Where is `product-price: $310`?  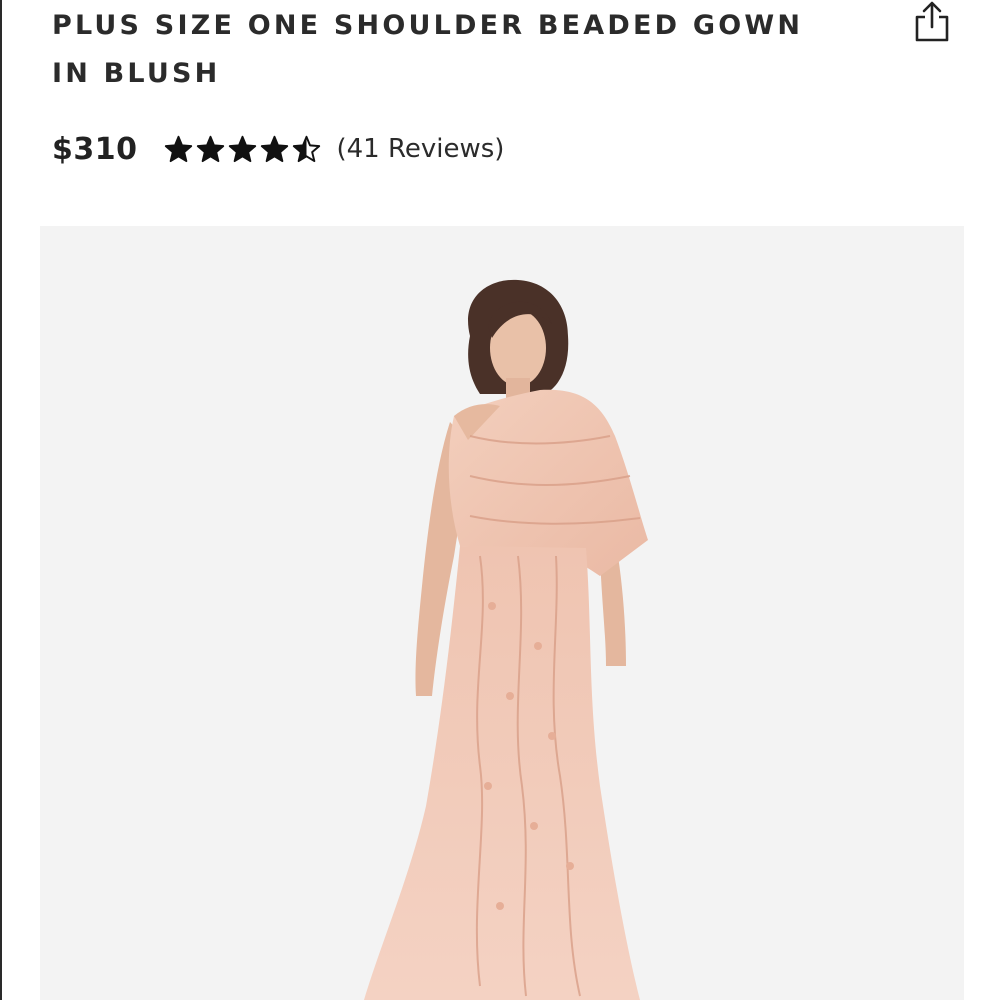 product-price: $310 is located at coordinates (95, 149).